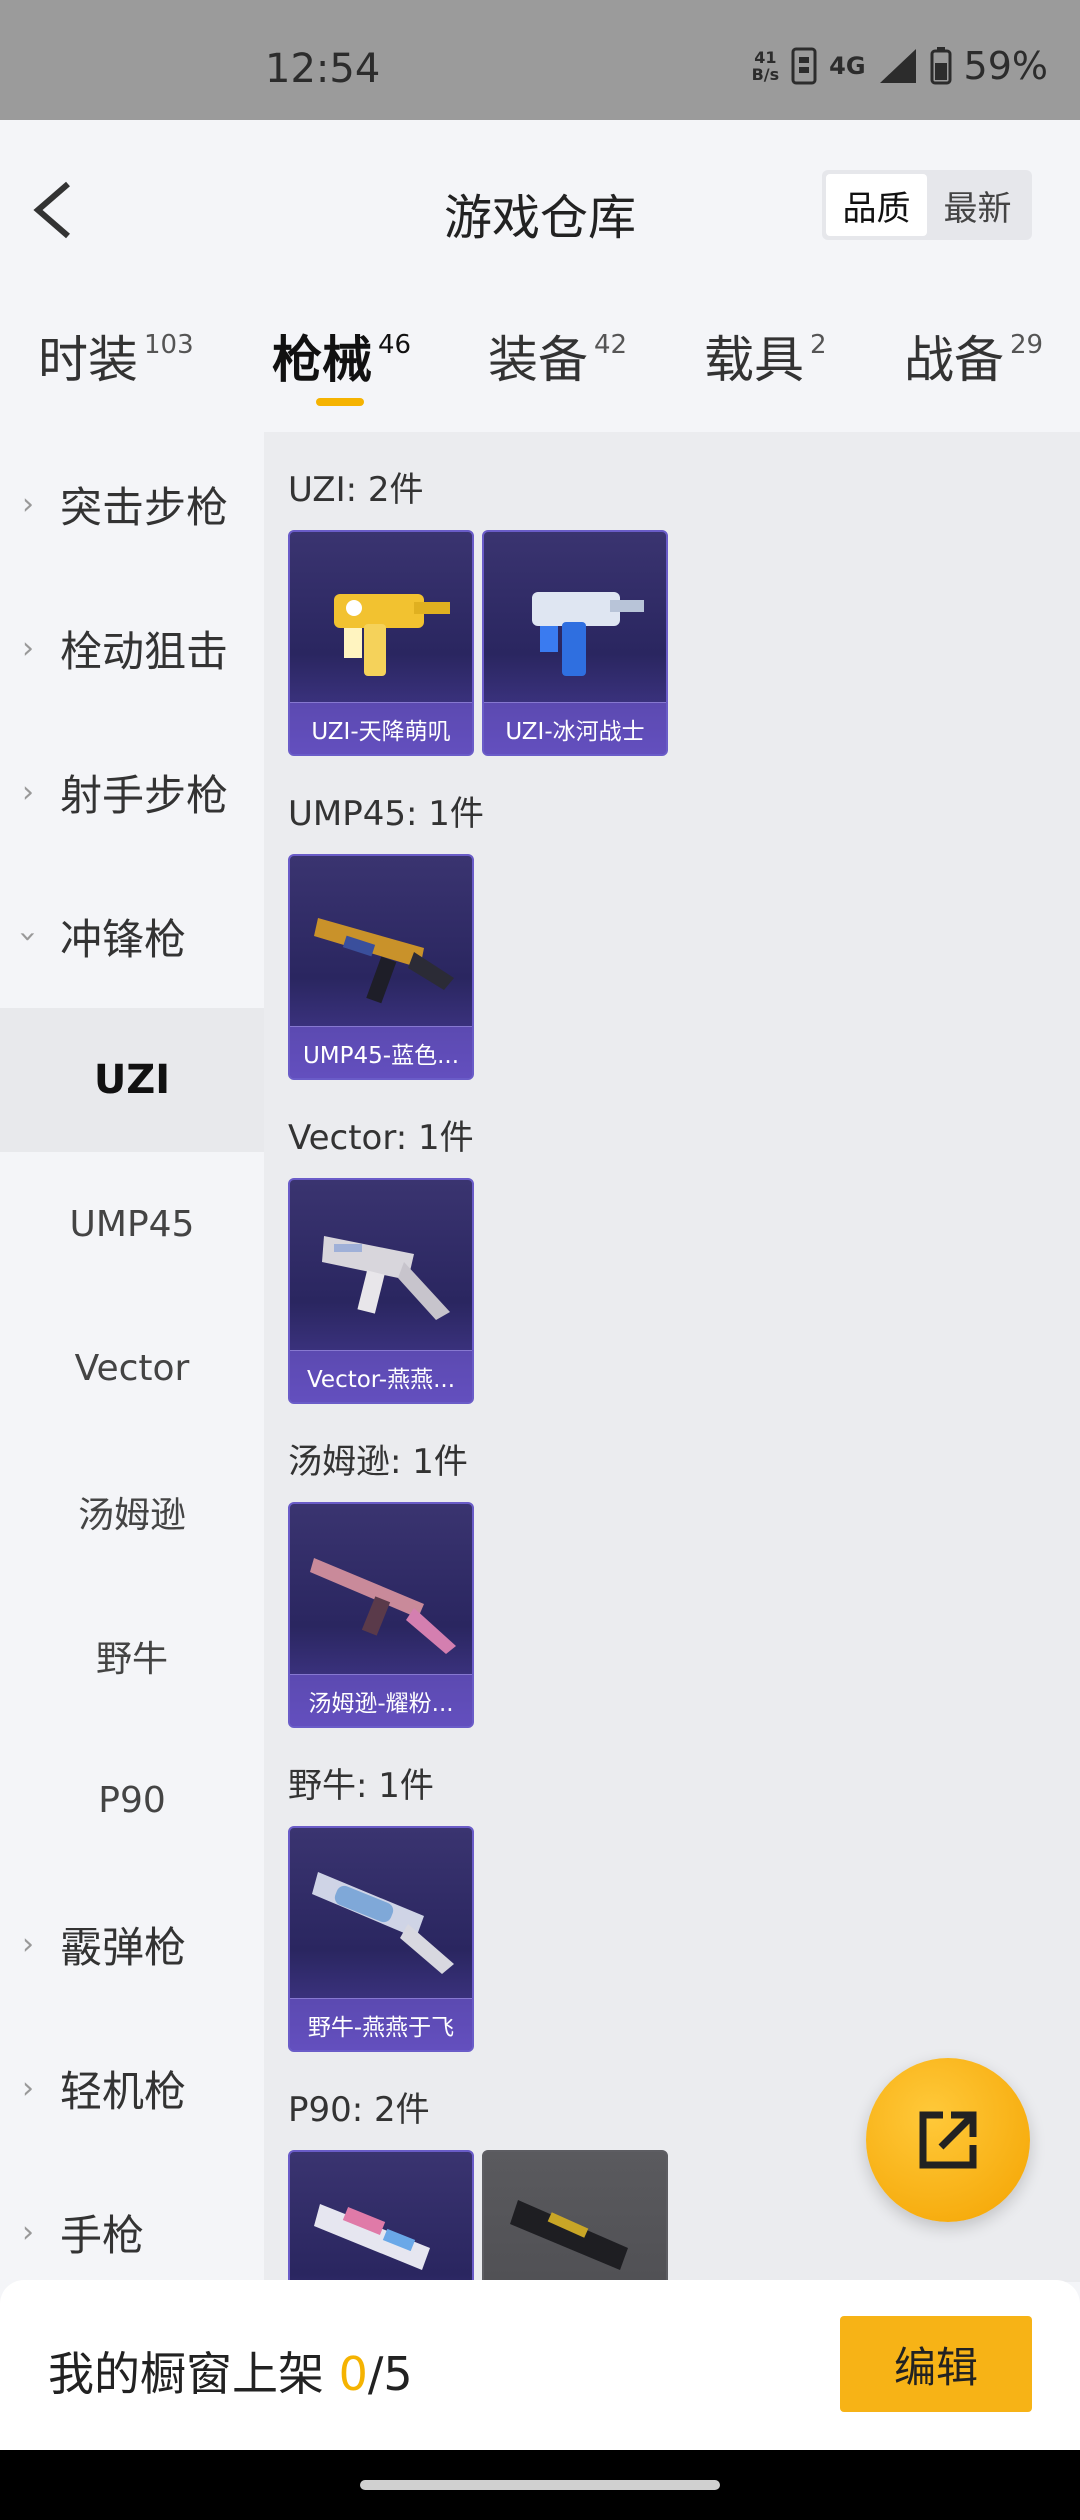 The width and height of the screenshot is (1080, 2520). What do you see at coordinates (356, 490) in the screenshot?
I see `group-title: UZI: 2件` at bounding box center [356, 490].